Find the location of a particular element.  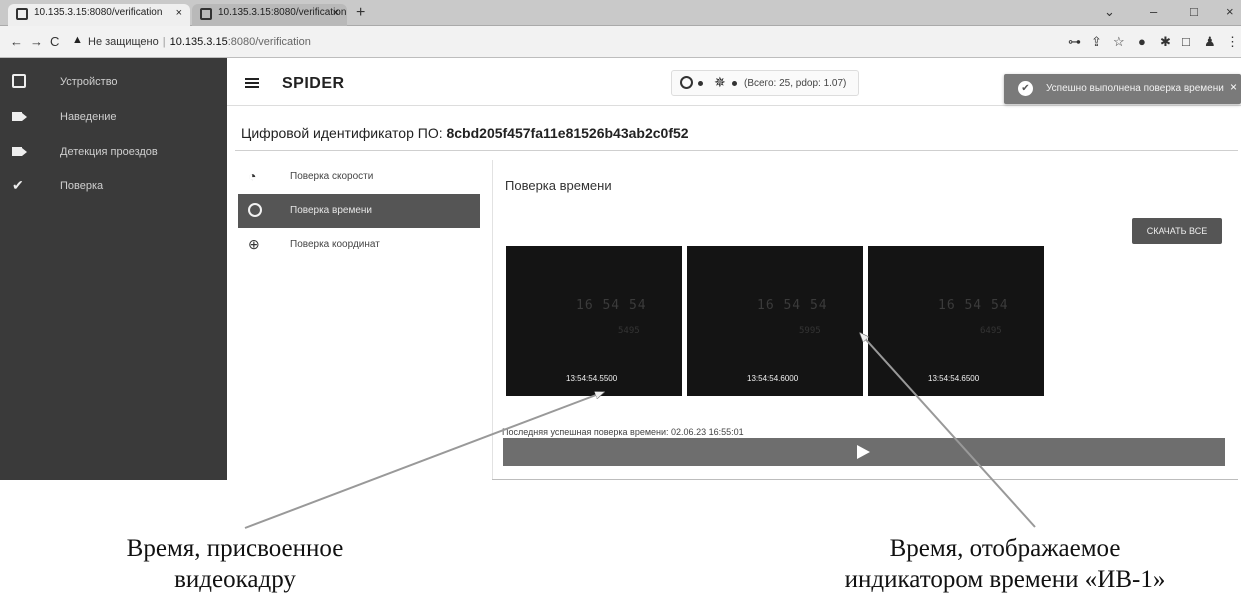

caption-line: индикатором времени «ИВ-1» is located at coordinates (1005, 579).